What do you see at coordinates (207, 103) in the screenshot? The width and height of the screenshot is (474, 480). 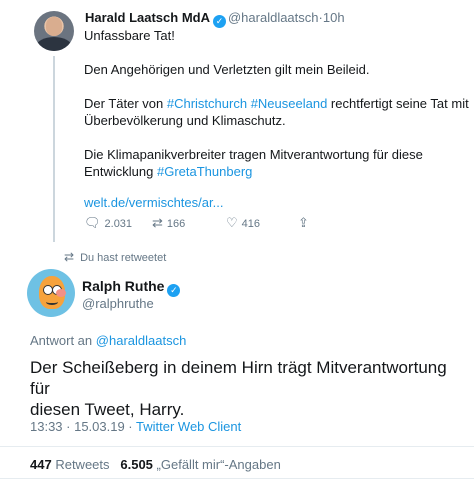 I see `hashtag-christchurch: #Christchurch` at bounding box center [207, 103].